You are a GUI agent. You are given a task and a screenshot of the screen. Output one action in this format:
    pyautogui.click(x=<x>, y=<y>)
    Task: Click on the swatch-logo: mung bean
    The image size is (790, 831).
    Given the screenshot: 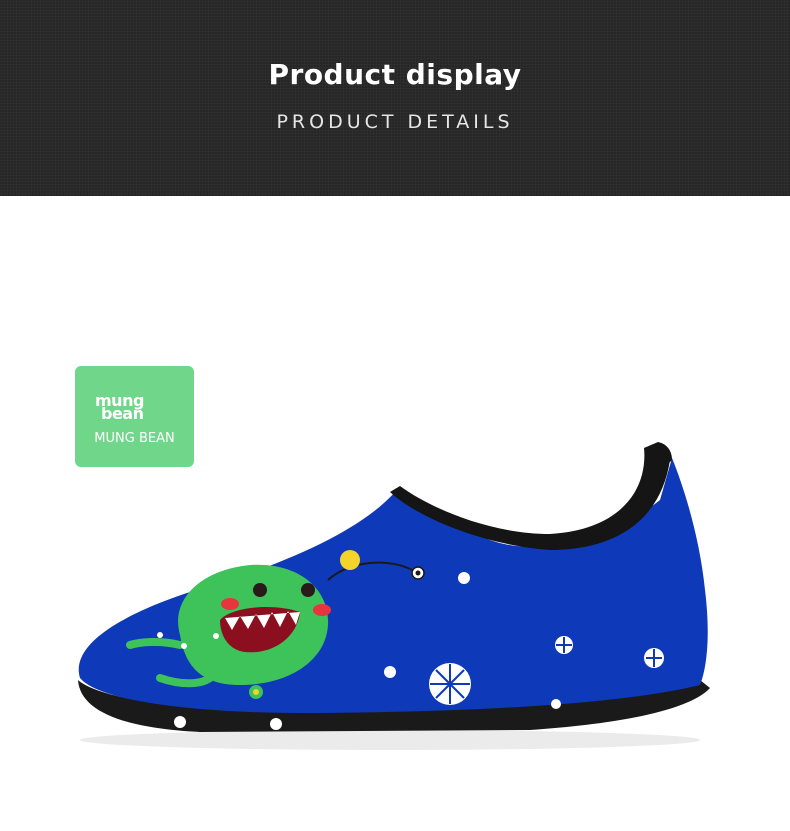 What is the action you would take?
    pyautogui.click(x=119, y=408)
    